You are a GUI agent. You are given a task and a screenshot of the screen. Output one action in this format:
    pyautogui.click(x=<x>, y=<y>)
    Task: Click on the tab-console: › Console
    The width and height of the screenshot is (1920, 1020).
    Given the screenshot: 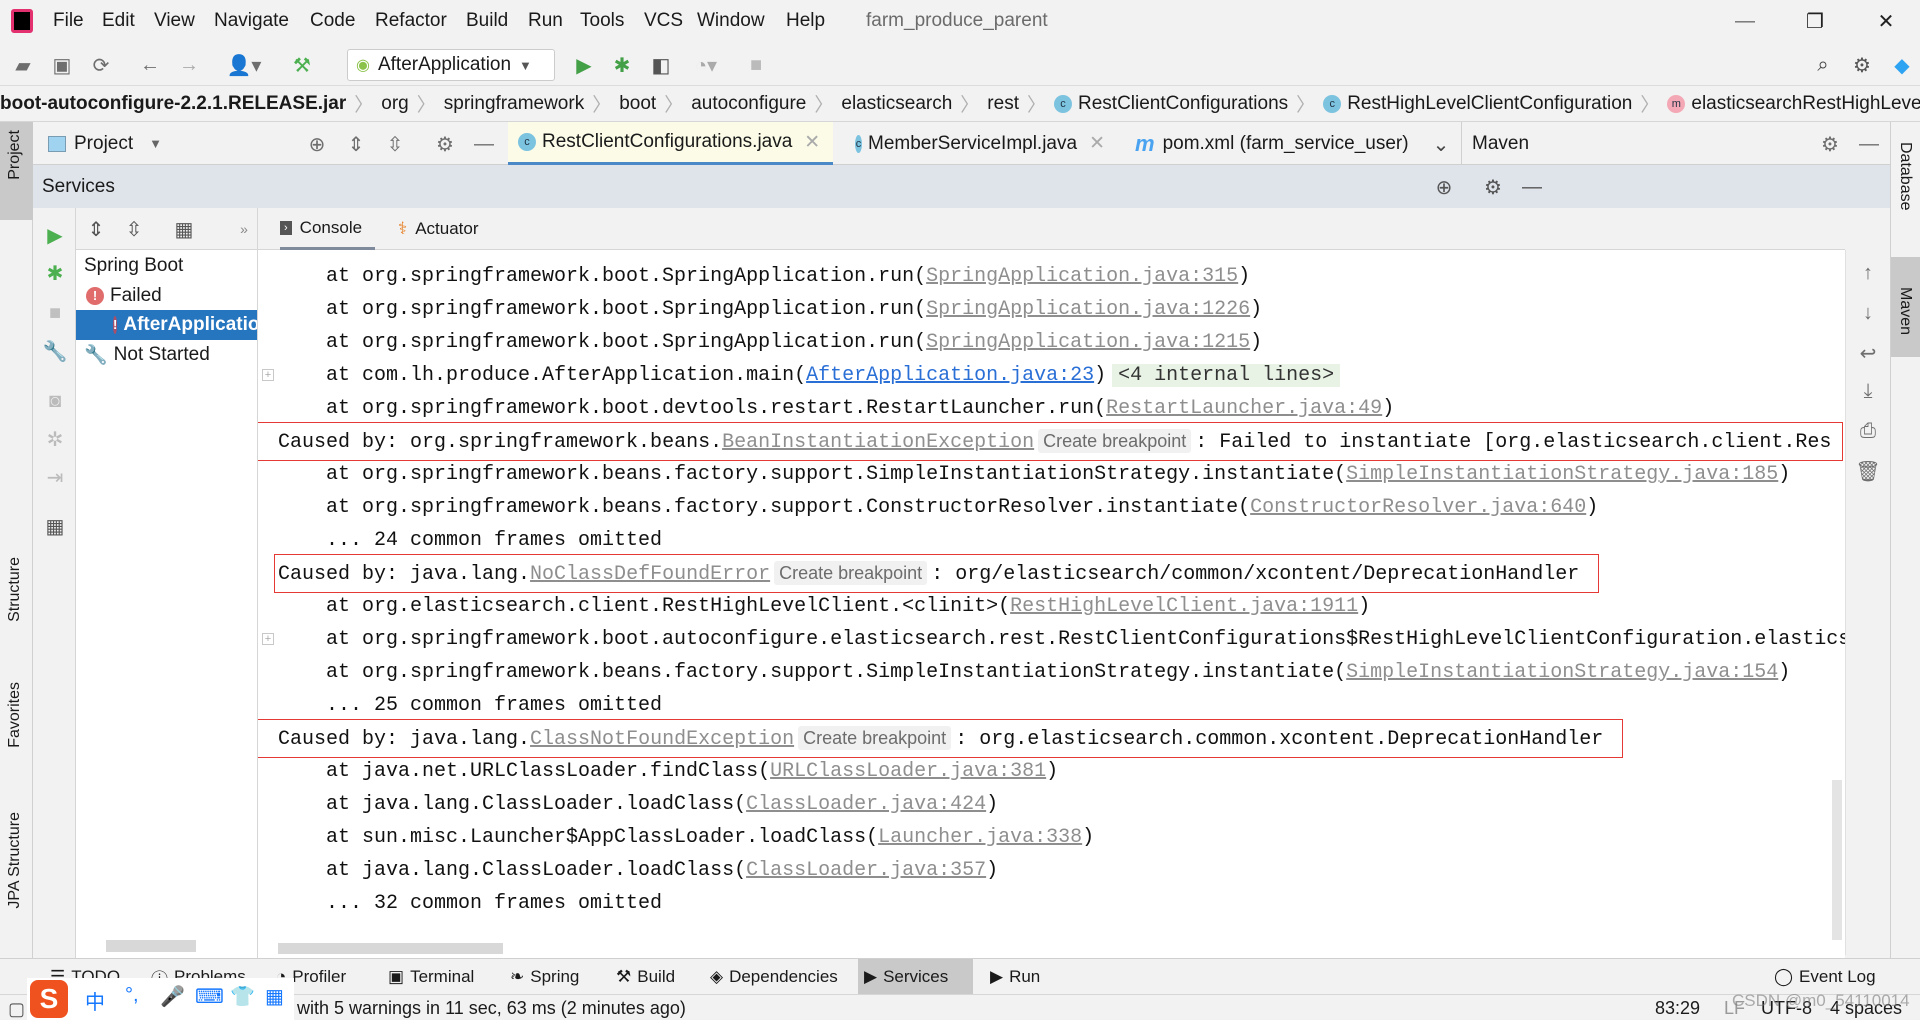 What is the action you would take?
    pyautogui.click(x=327, y=229)
    